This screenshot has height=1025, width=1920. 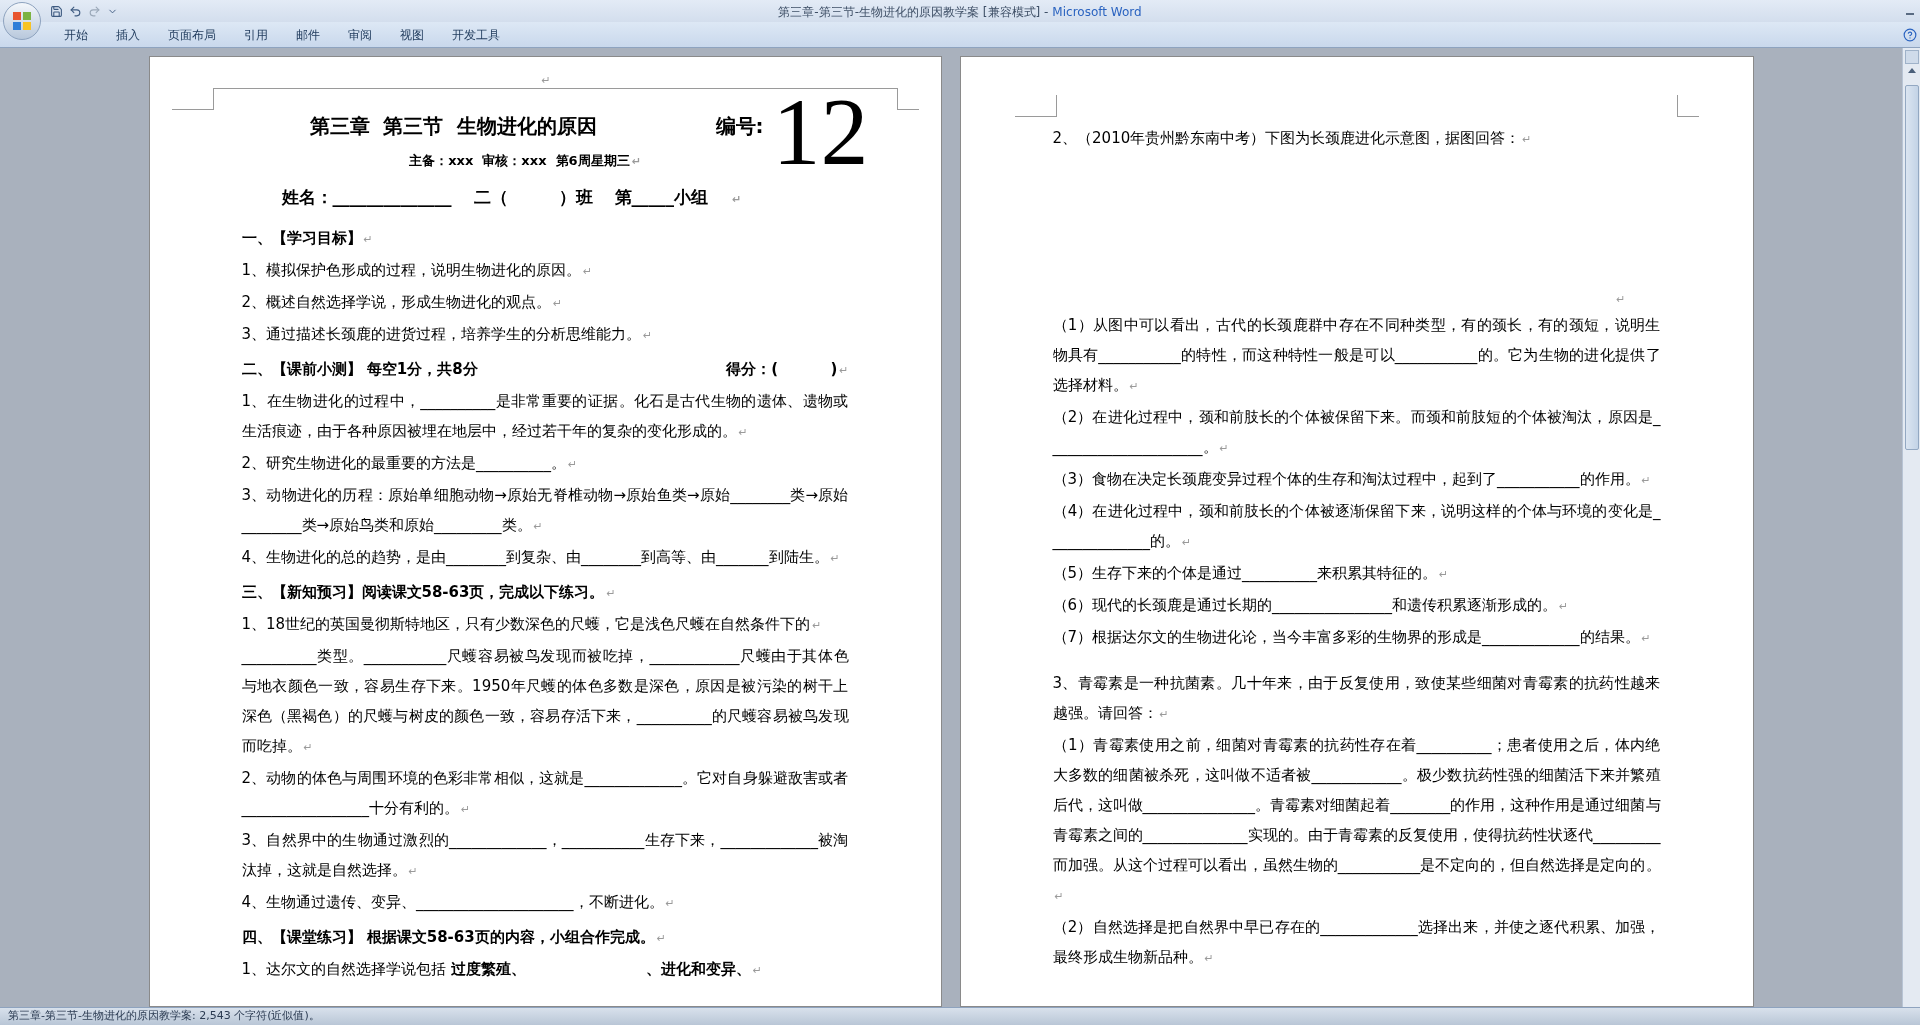 I want to click on student-info-field: 二（ ）班, so click(x=533, y=197).